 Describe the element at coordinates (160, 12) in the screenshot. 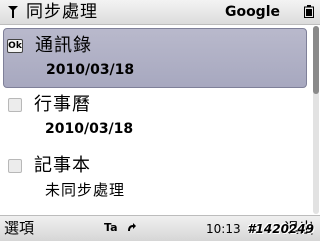

I see `title-bar: 同步處理 Google` at that location.